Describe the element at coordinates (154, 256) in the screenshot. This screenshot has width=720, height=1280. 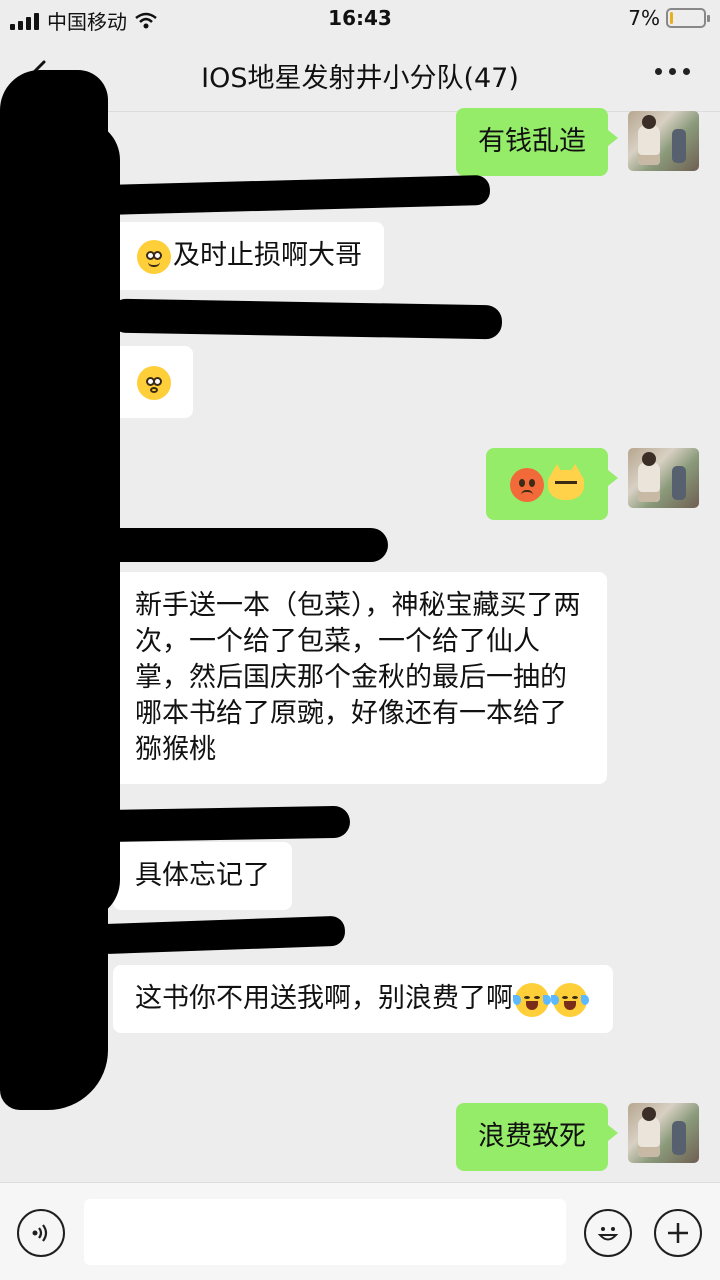
I see `pleading-face-icon` at that location.